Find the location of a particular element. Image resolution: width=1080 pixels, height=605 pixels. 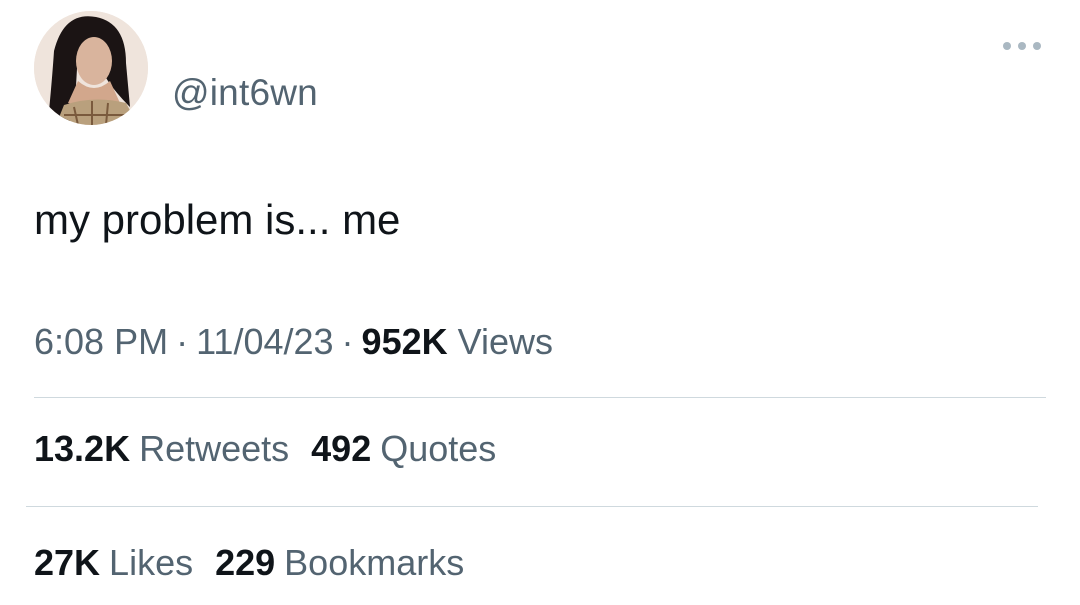

tweet-text: my problem is... me is located at coordinates (217, 219).